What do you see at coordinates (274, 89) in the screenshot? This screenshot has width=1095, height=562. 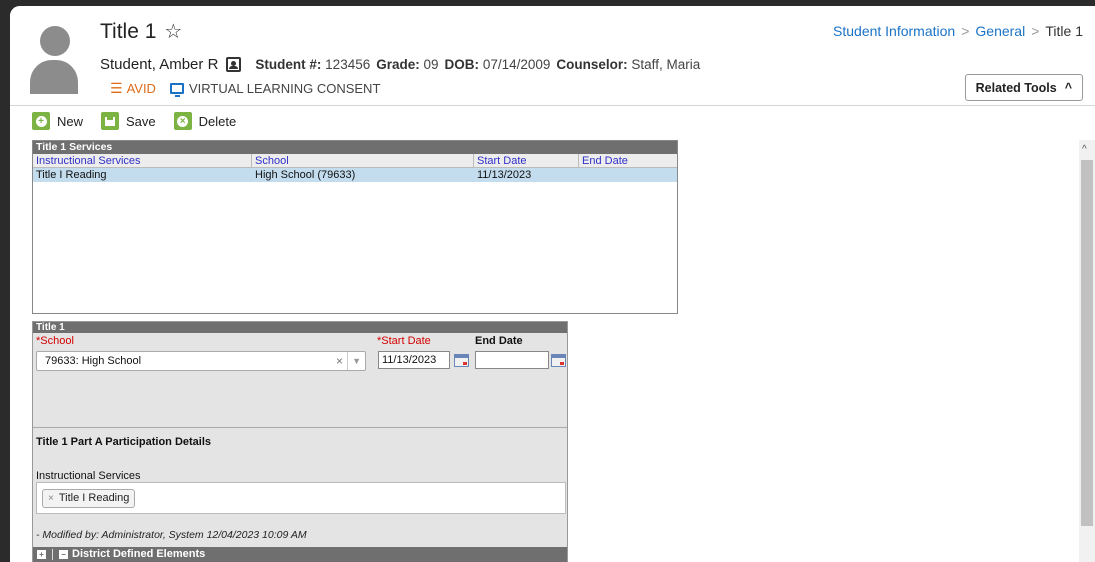 I see `flag-virtual-learning-consent: VIRTUAL LEARNING CONSENT` at bounding box center [274, 89].